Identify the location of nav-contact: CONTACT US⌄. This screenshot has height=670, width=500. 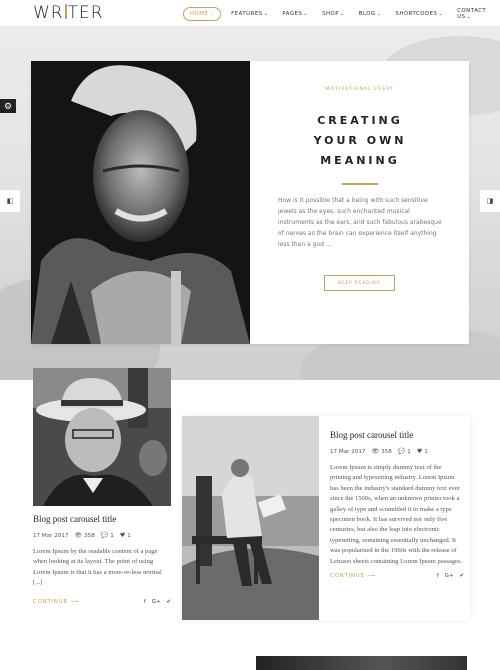
(473, 14).